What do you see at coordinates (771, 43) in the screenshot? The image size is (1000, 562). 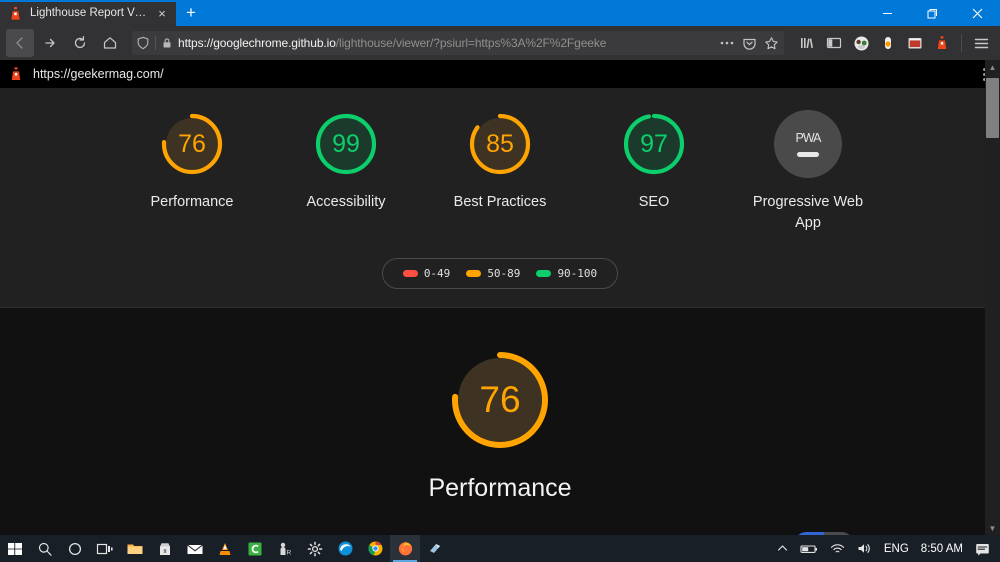 I see `bookmark-star-icon` at bounding box center [771, 43].